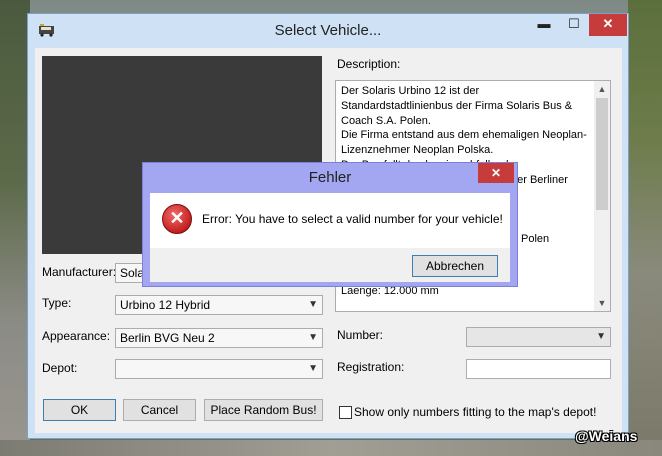 This screenshot has height=456, width=662. Describe the element at coordinates (386, 120) in the screenshot. I see `description-line: Coach S.A. Polen.` at that location.